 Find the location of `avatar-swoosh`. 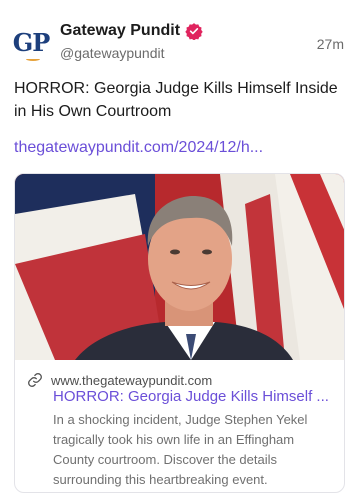

avatar-swoosh is located at coordinates (33, 59).